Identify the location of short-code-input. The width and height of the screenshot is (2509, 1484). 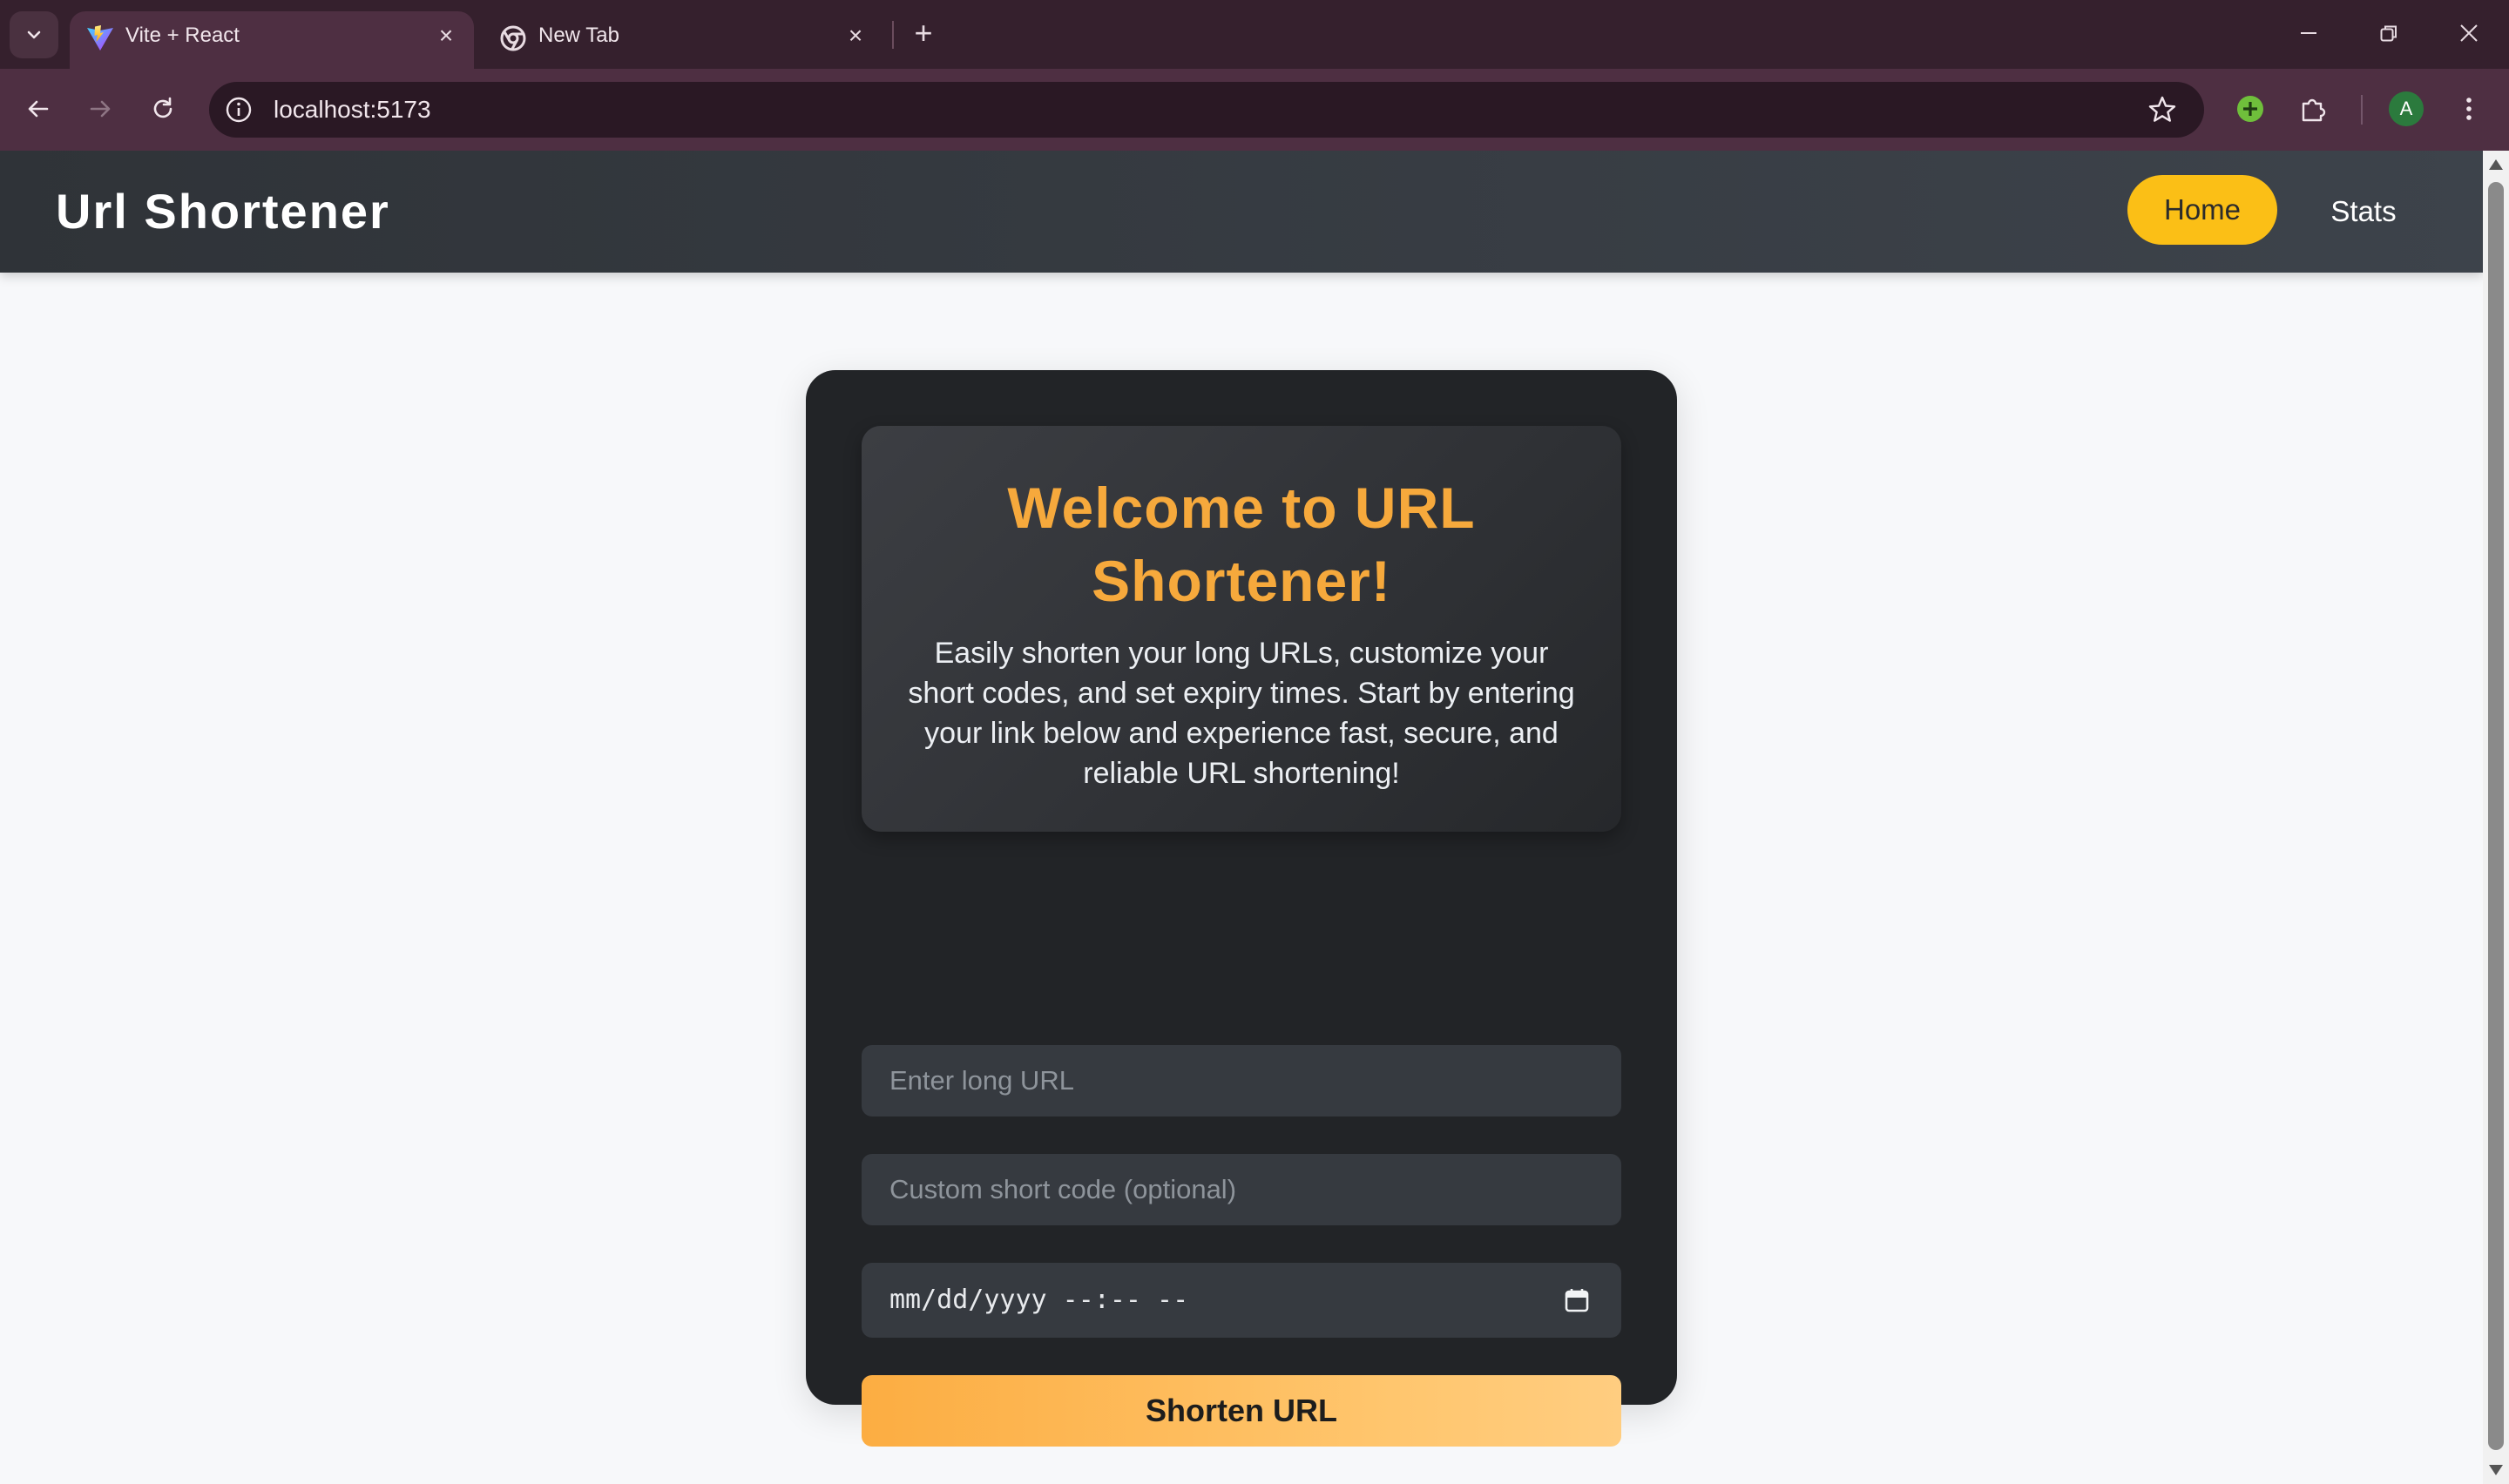
(1241, 1189).